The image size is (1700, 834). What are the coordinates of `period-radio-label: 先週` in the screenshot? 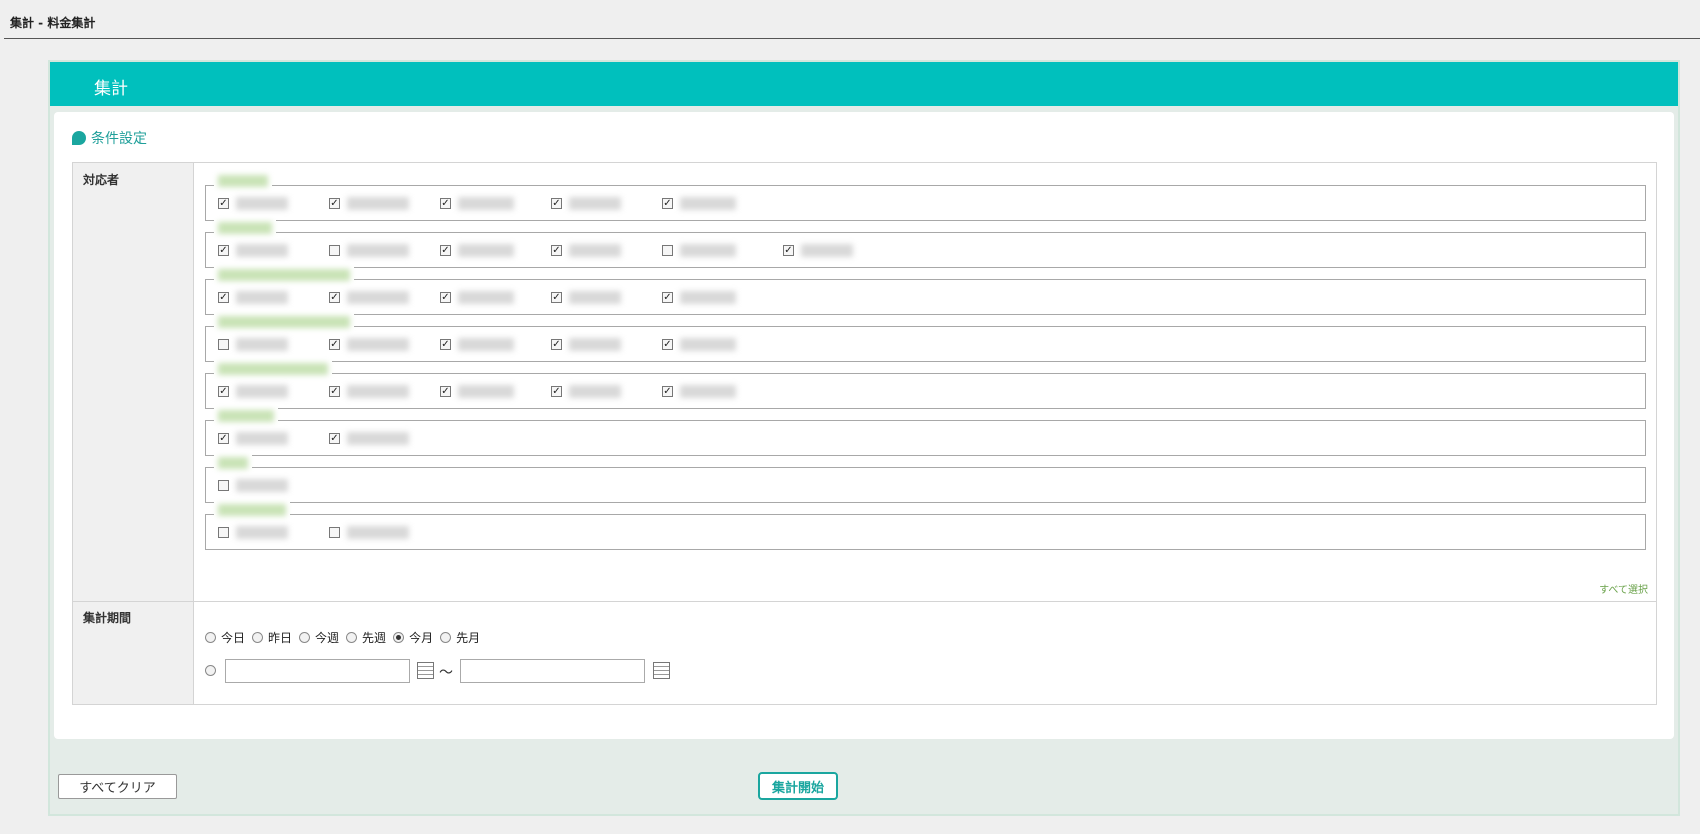 It's located at (374, 638).